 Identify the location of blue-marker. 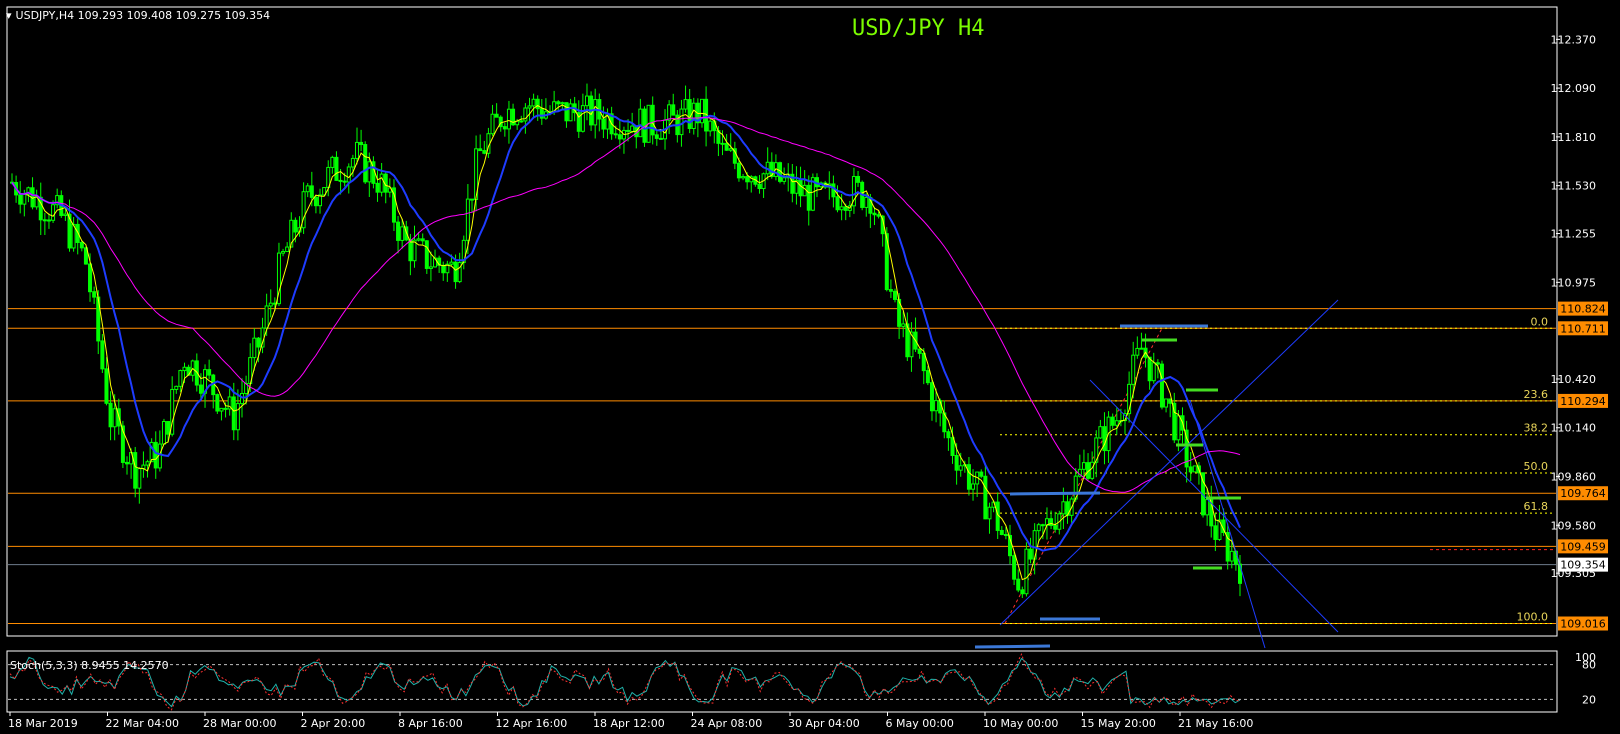
(1012, 646).